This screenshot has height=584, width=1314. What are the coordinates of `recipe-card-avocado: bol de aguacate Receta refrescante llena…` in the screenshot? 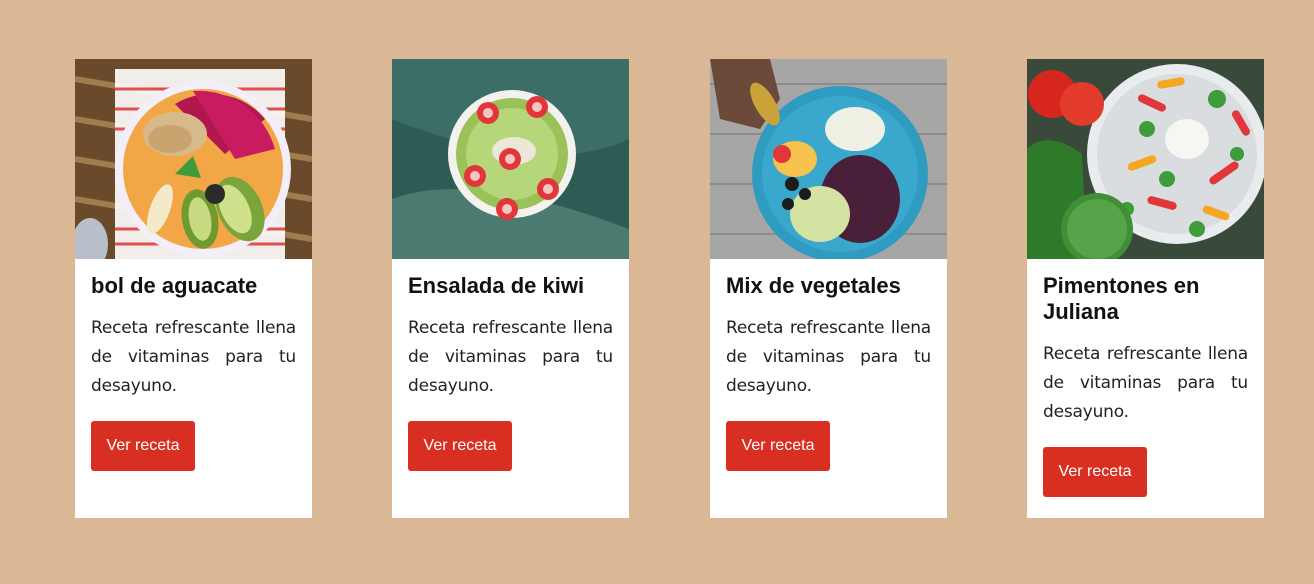 It's located at (193, 288).